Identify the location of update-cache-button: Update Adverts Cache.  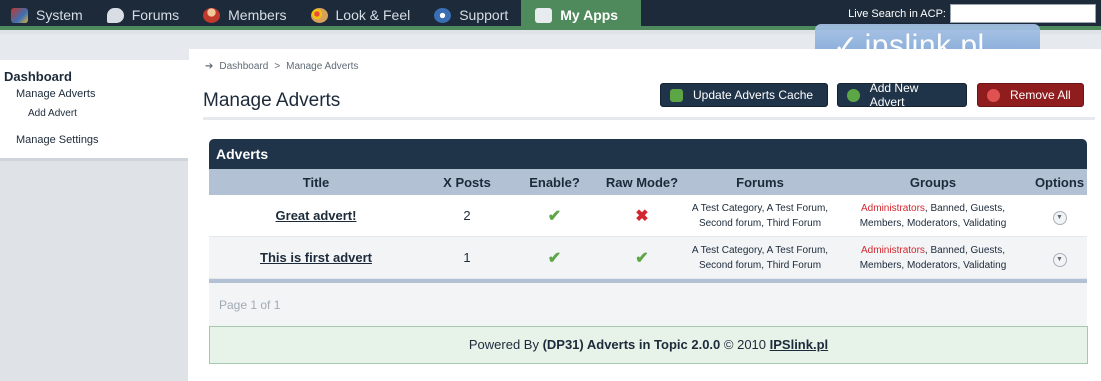
(744, 95).